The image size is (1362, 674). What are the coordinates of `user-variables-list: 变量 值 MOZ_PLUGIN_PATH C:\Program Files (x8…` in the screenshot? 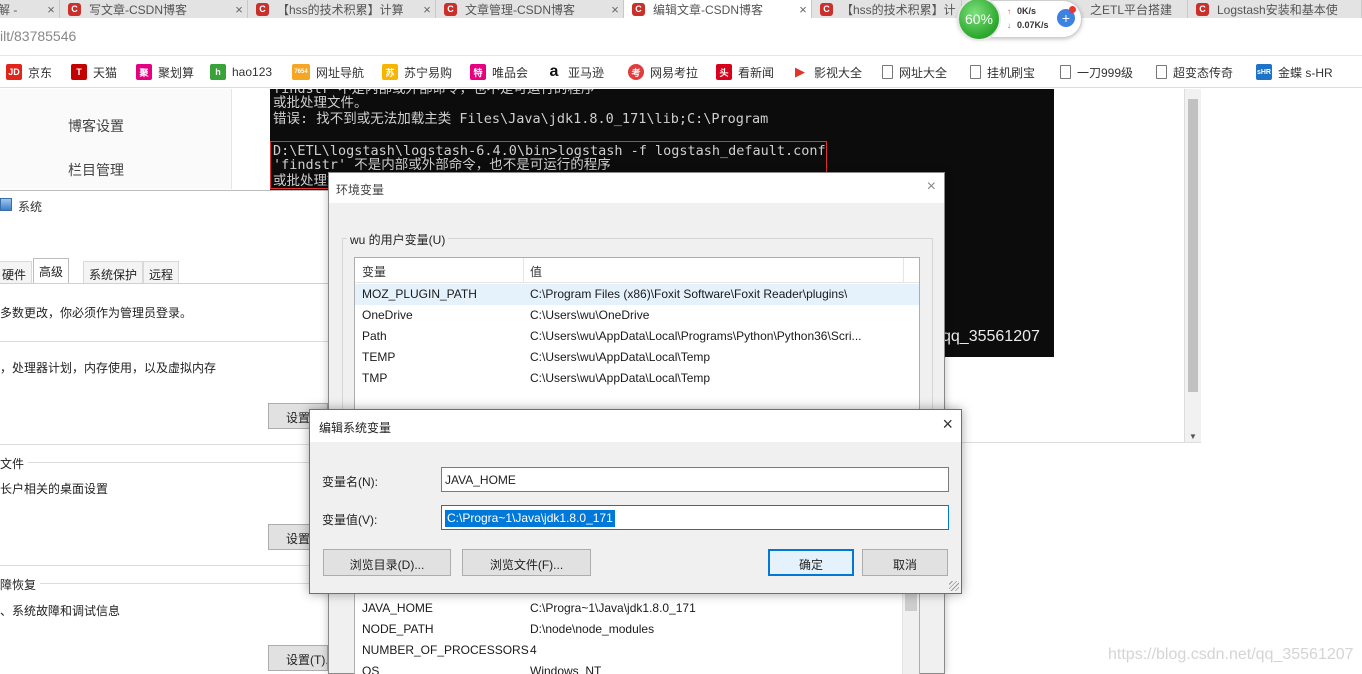 It's located at (637, 337).